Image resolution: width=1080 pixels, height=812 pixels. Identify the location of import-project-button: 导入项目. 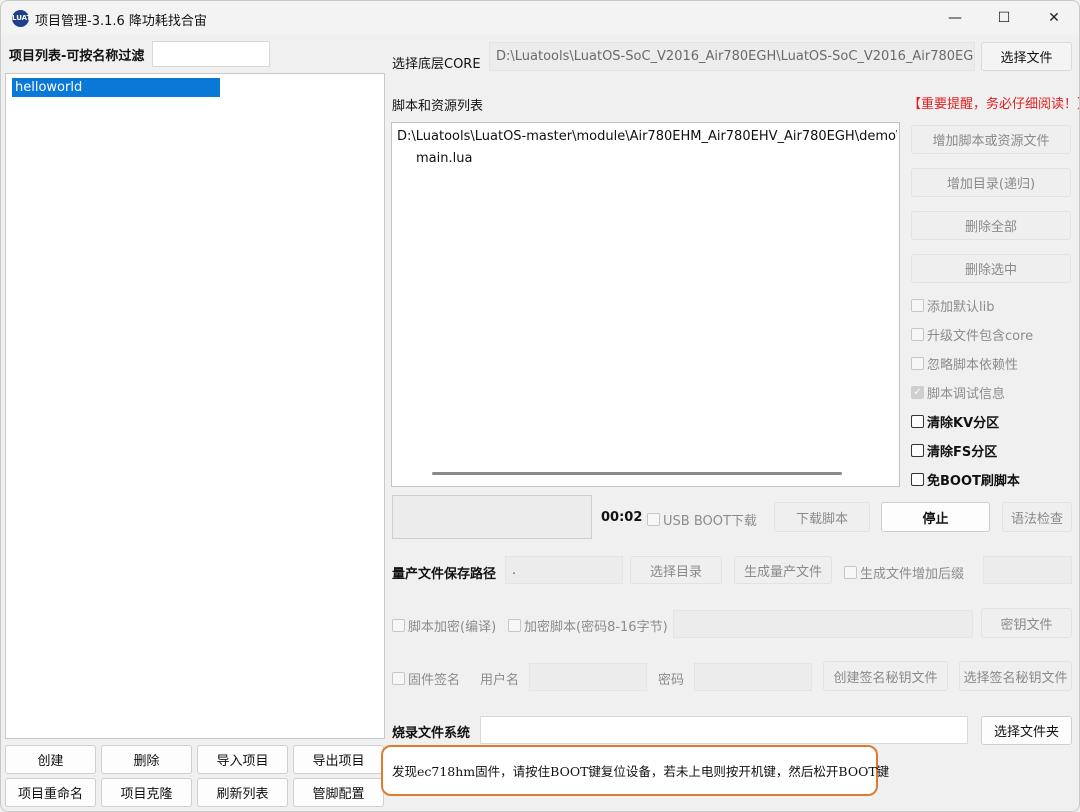
(242, 759).